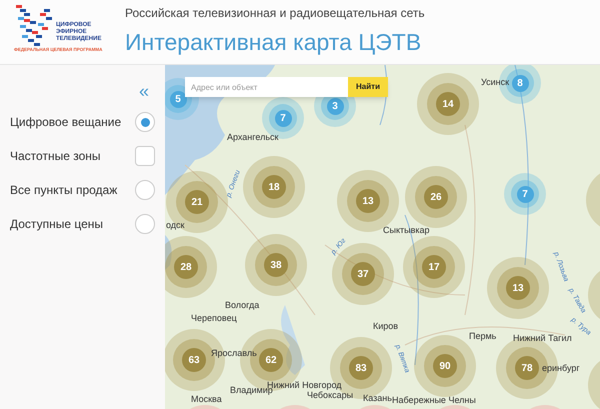  I want to click on city-label: Москва, so click(206, 399).